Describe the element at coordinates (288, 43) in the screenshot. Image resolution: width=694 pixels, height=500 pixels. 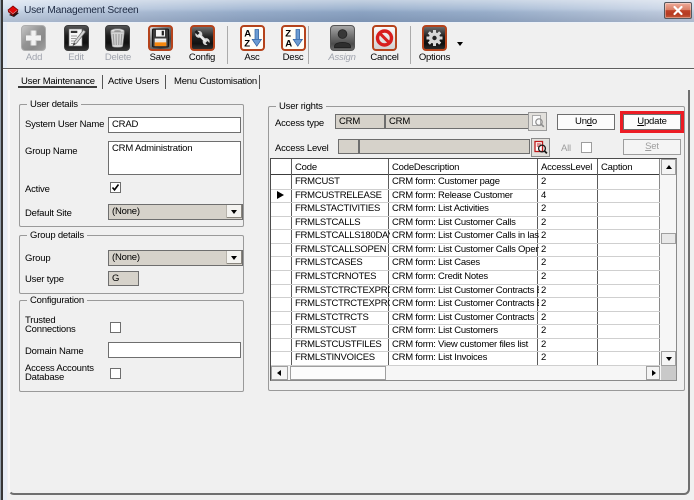
I see `svg-text: A` at that location.